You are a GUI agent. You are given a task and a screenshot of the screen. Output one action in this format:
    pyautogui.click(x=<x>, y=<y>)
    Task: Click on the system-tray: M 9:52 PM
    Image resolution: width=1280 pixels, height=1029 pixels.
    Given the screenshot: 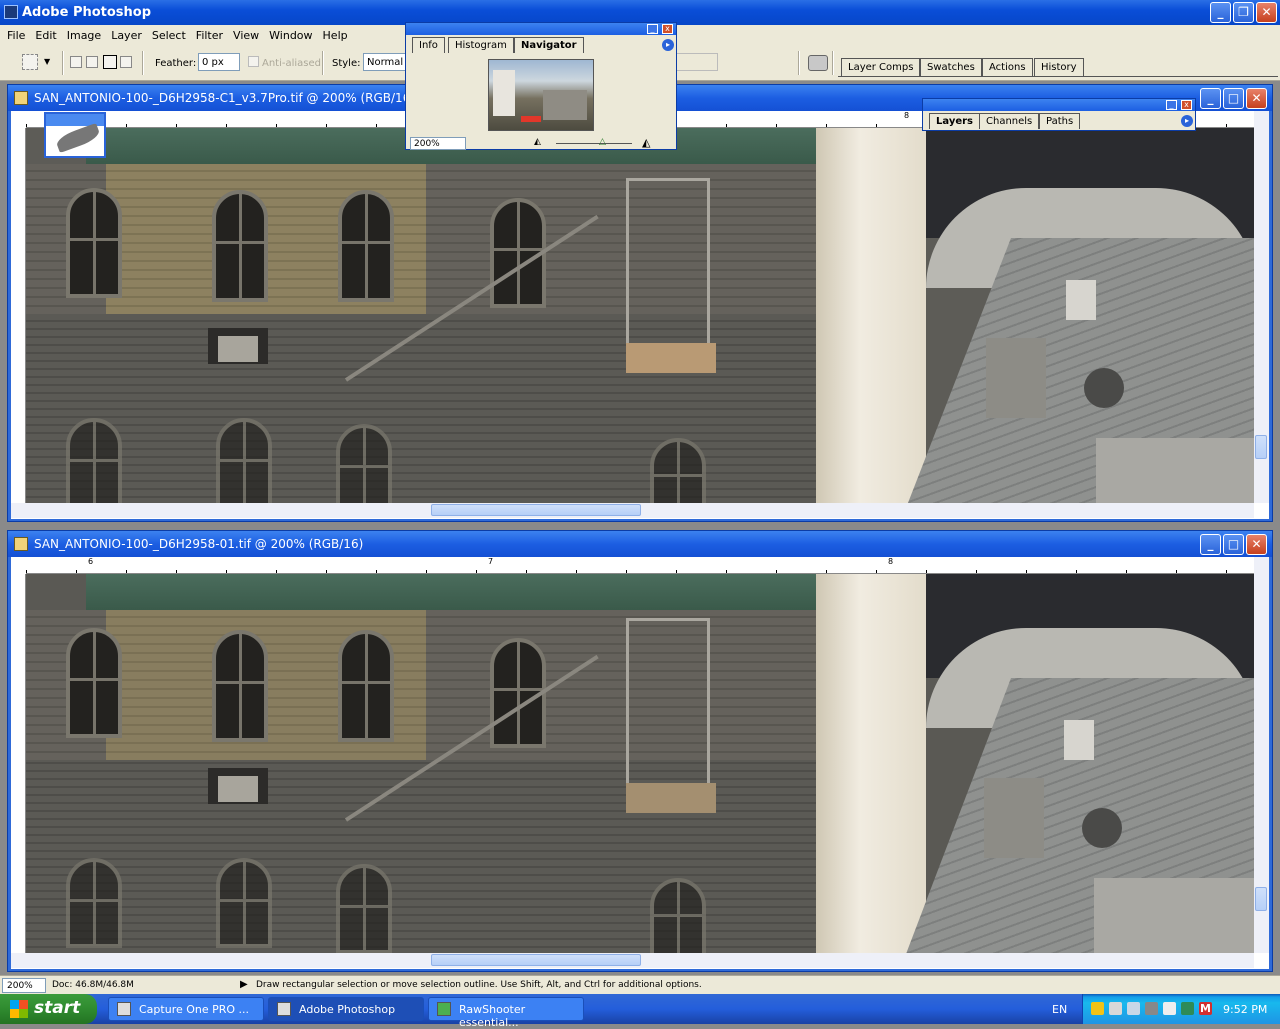 What is the action you would take?
    pyautogui.click(x=1181, y=1009)
    